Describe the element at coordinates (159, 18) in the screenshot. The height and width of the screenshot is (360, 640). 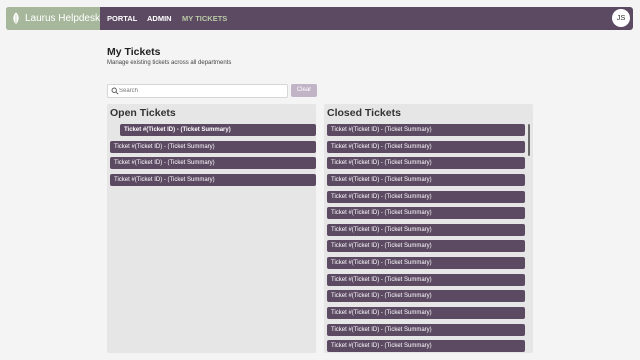
I see `nav-admin: ADMIN` at that location.